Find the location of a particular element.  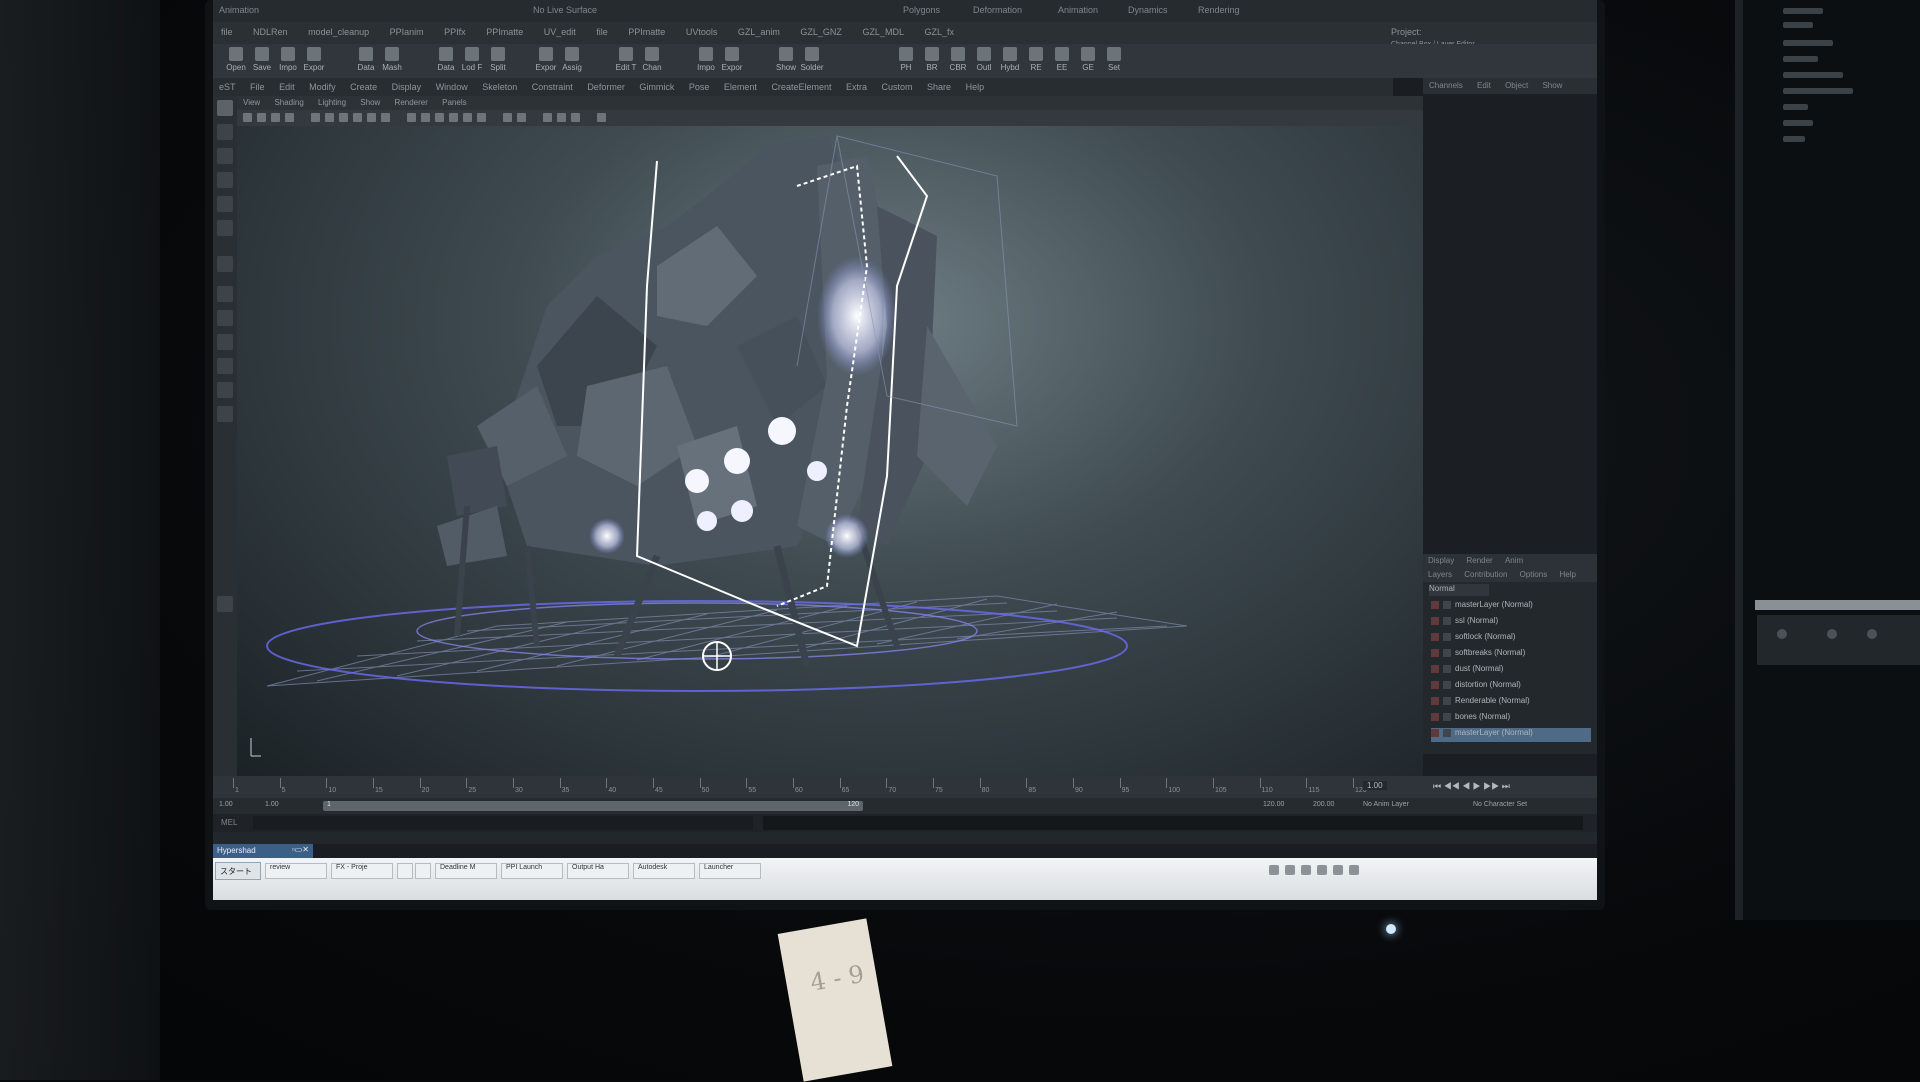

toolbar-dot-icon is located at coordinates (1782, 634).